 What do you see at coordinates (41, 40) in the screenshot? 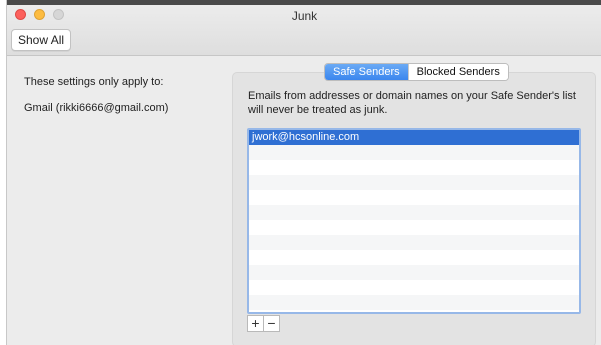
I see `show-all-button: Show All` at bounding box center [41, 40].